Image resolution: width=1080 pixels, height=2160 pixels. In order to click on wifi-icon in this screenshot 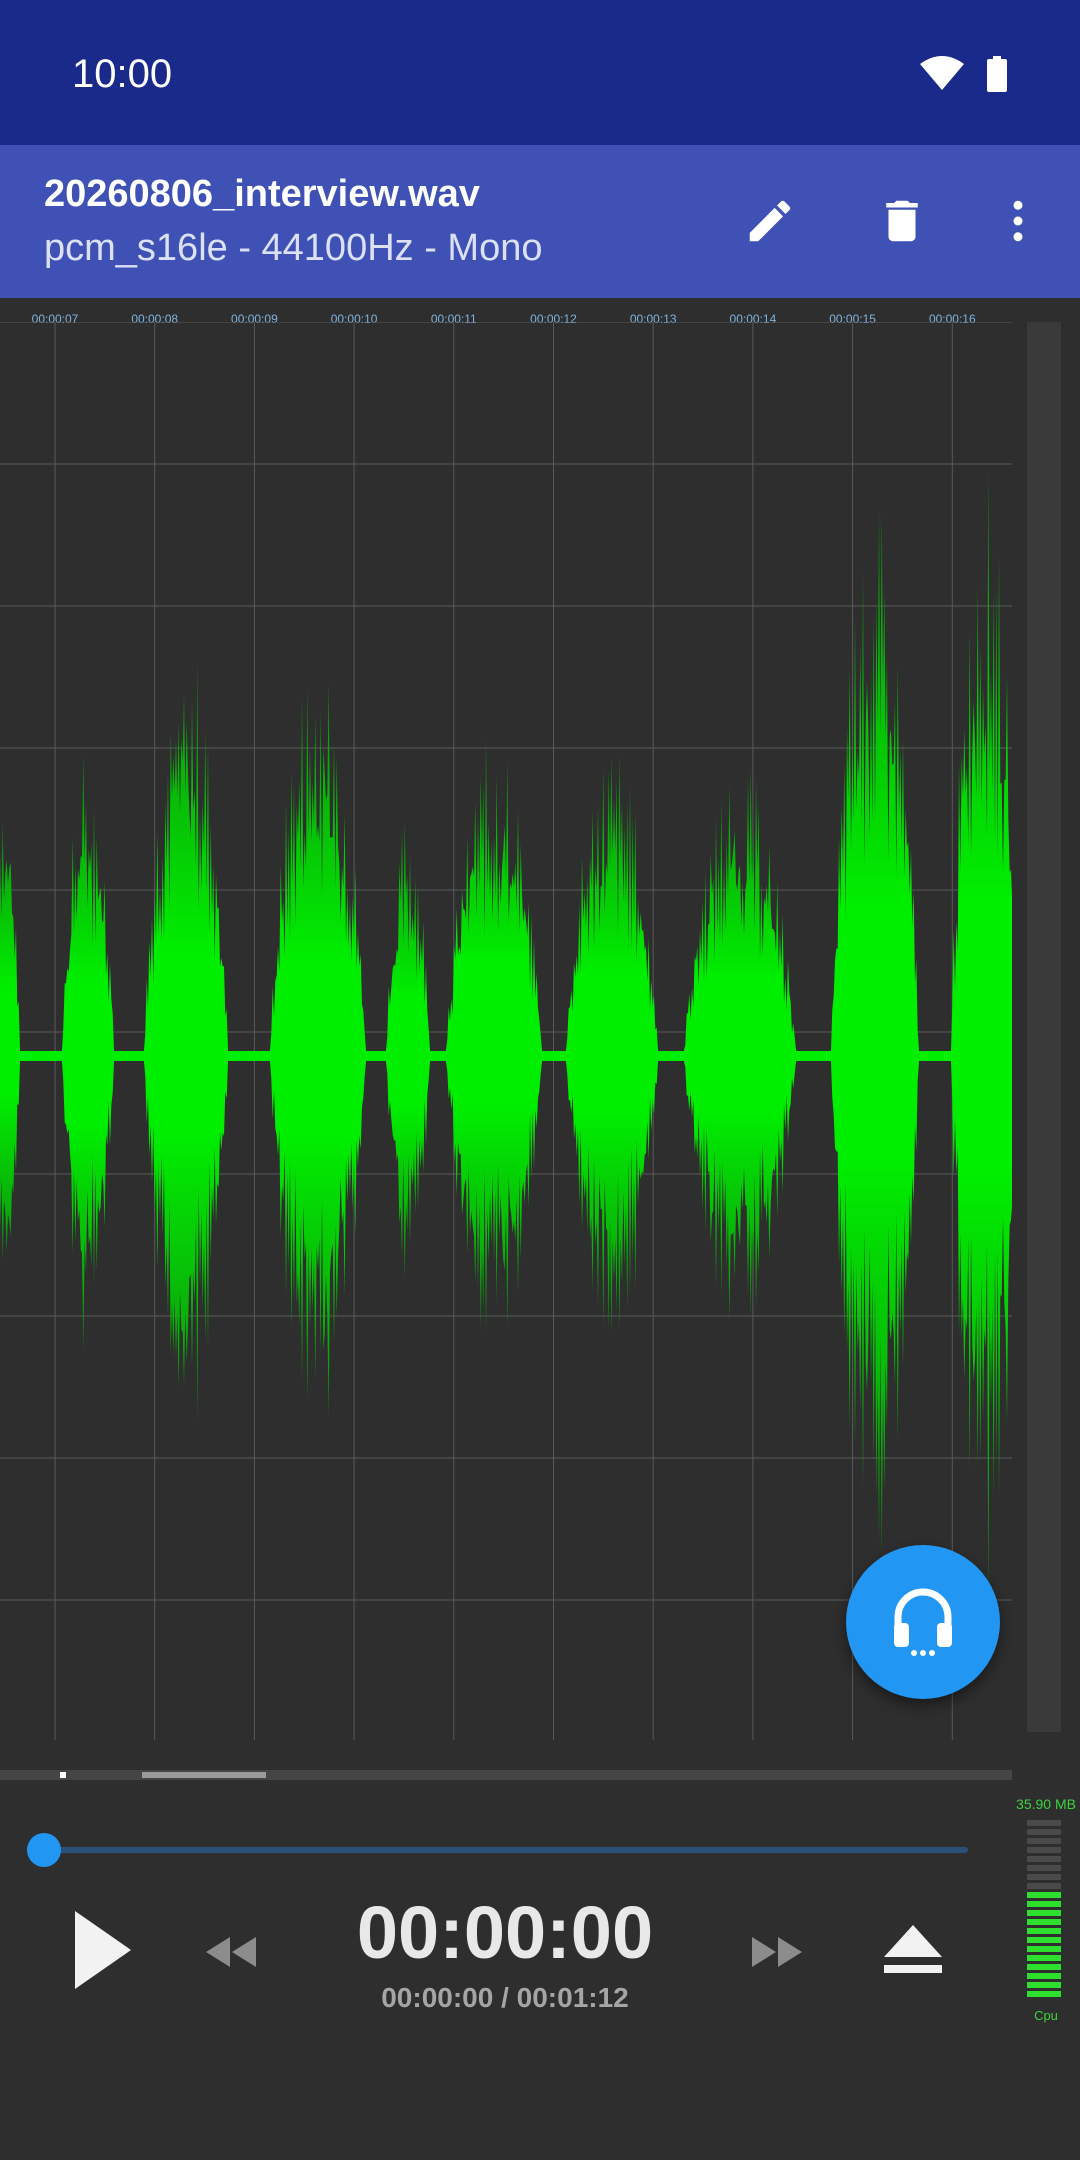, I will do `click(942, 73)`.